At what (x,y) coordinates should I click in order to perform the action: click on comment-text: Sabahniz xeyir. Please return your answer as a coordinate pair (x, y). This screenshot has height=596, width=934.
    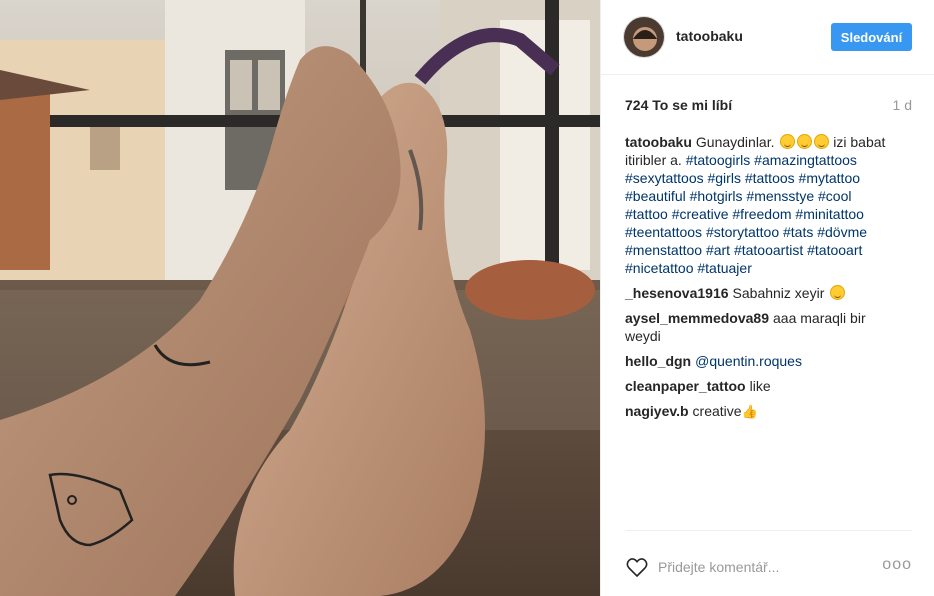
    Looking at the image, I should click on (778, 293).